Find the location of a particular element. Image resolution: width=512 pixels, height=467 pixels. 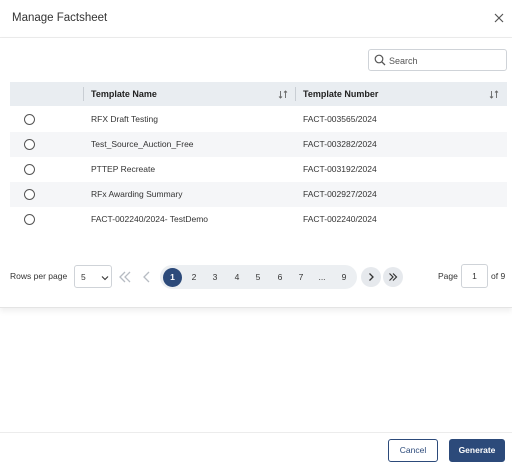

last-page-button is located at coordinates (393, 277).